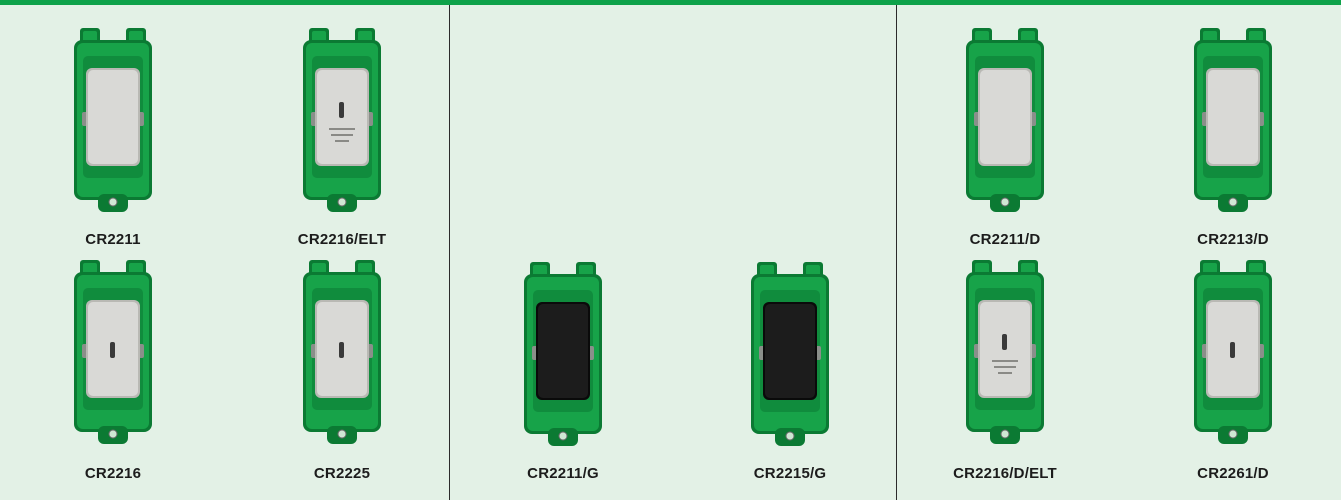  I want to click on product-code-label: CR2216, so click(113, 473).